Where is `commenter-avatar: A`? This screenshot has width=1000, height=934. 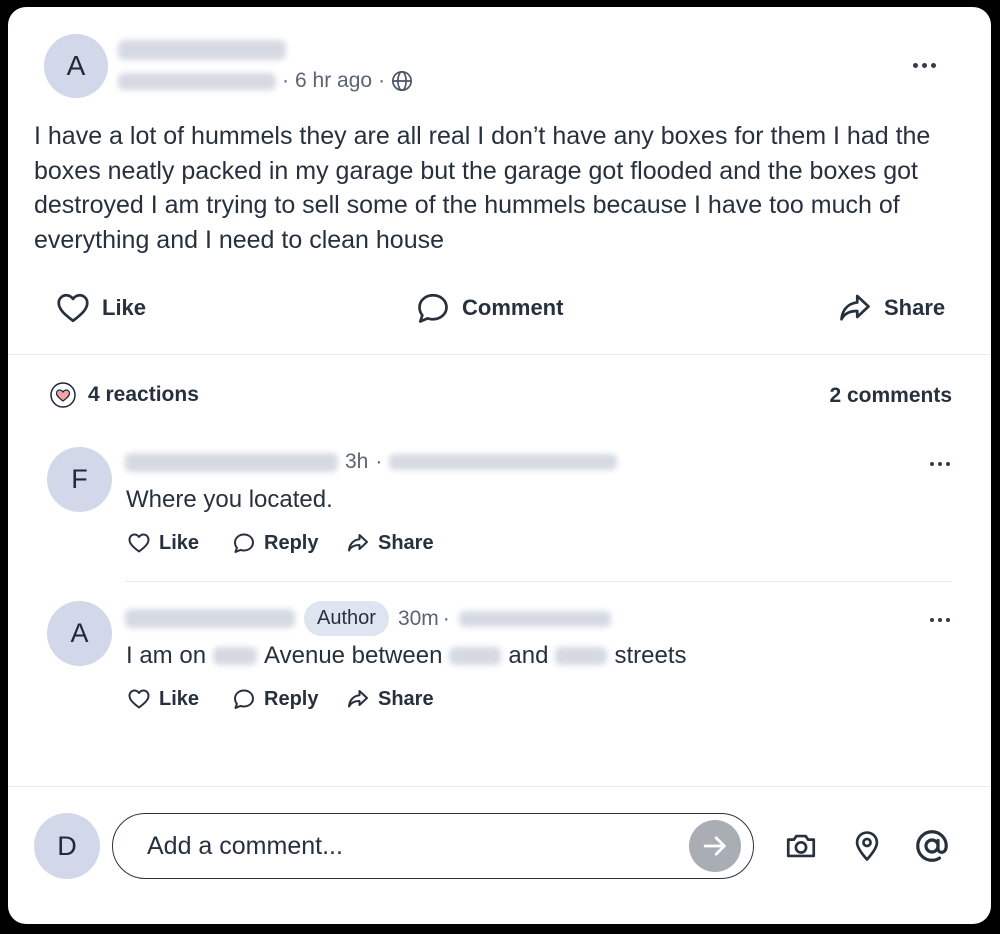
commenter-avatar: A is located at coordinates (79, 633).